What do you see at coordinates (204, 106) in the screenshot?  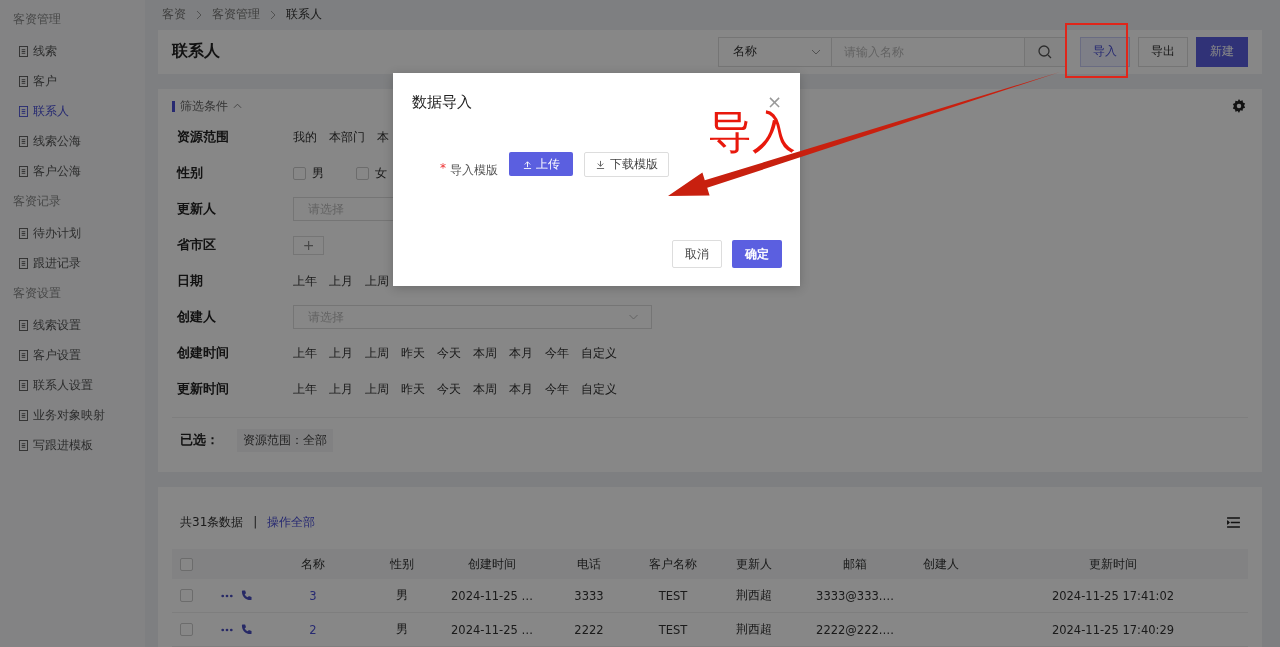 I see `filter-title: 筛选条件` at bounding box center [204, 106].